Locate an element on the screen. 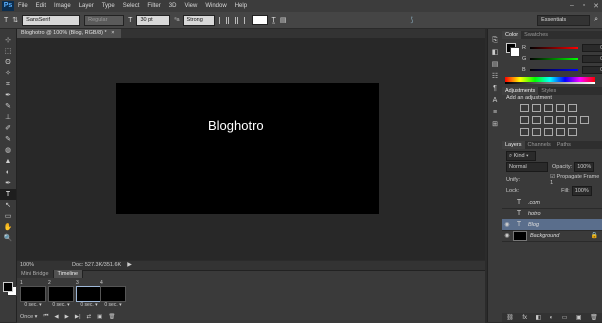 This screenshot has width=602, height=323. text-orientation-icon: ⇅ is located at coordinates (15, 20).